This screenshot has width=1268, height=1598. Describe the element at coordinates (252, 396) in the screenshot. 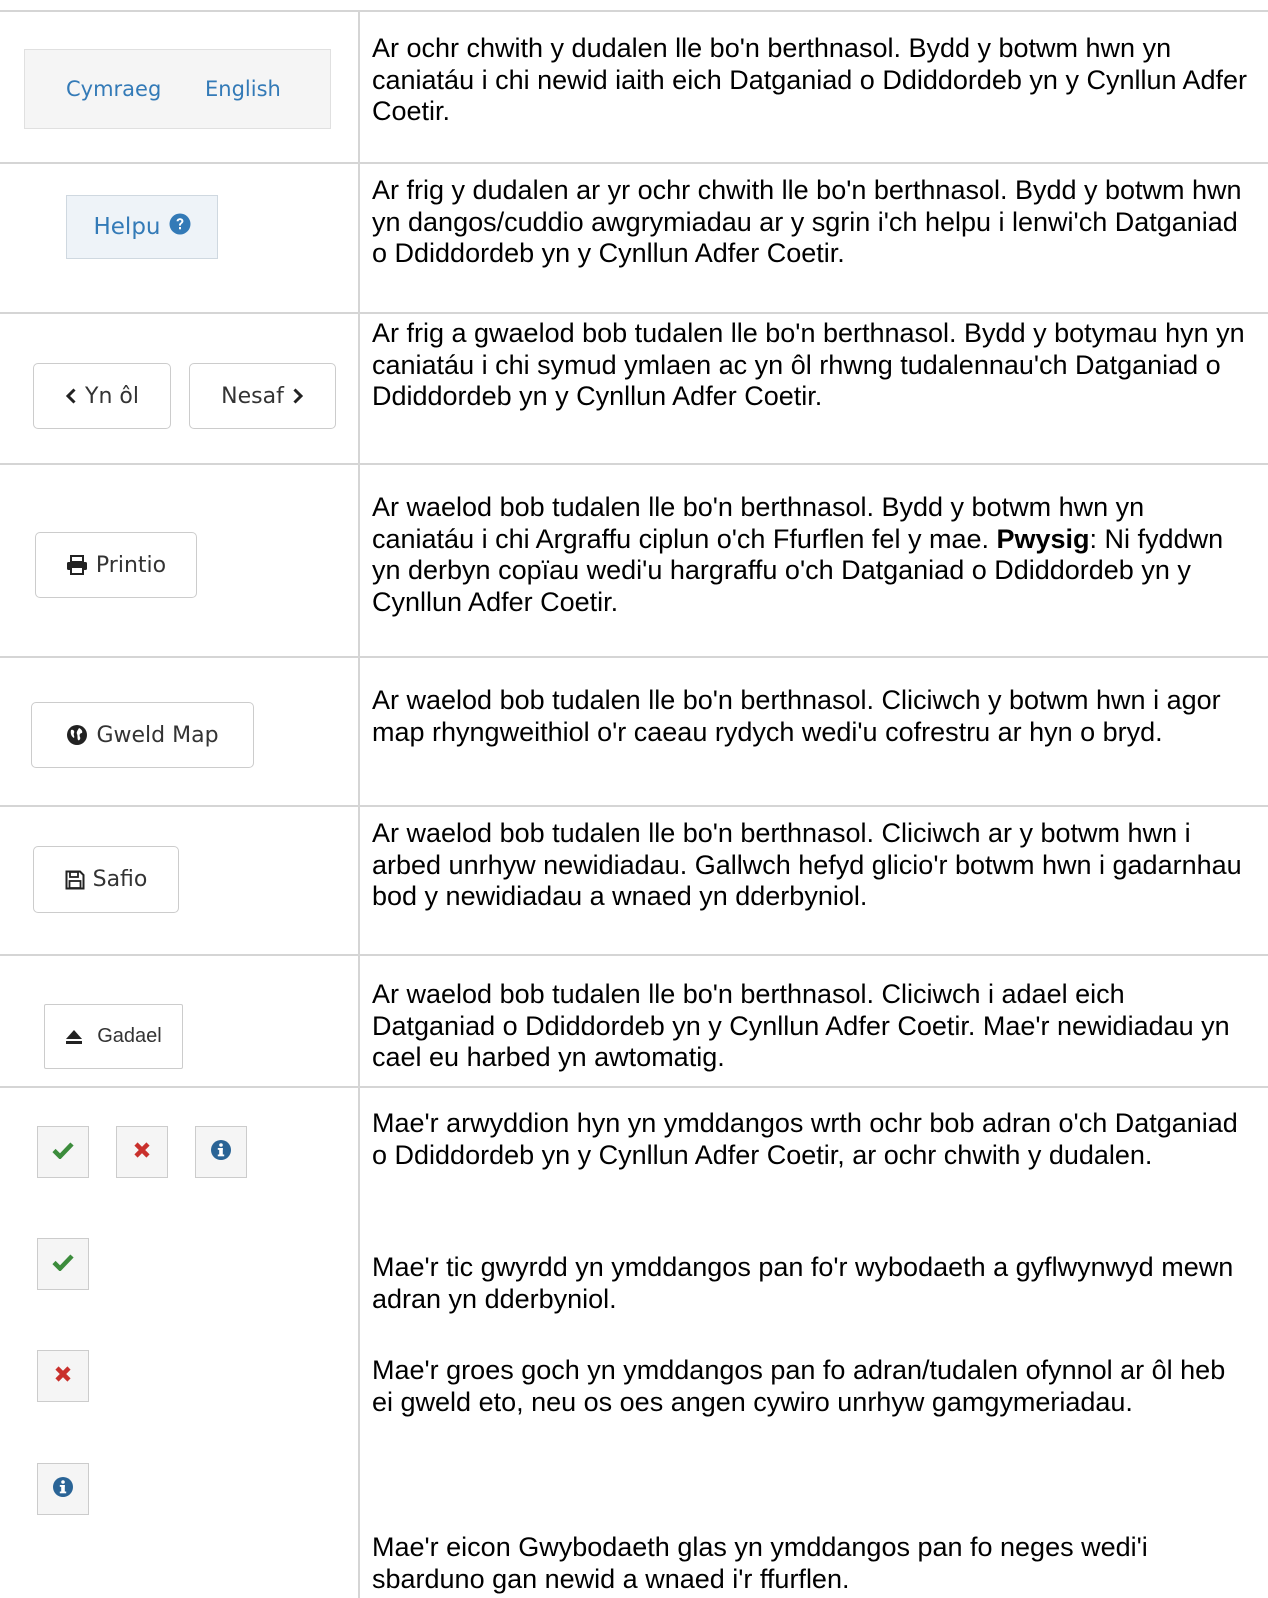

I see `next-button-label: Nesaf` at that location.